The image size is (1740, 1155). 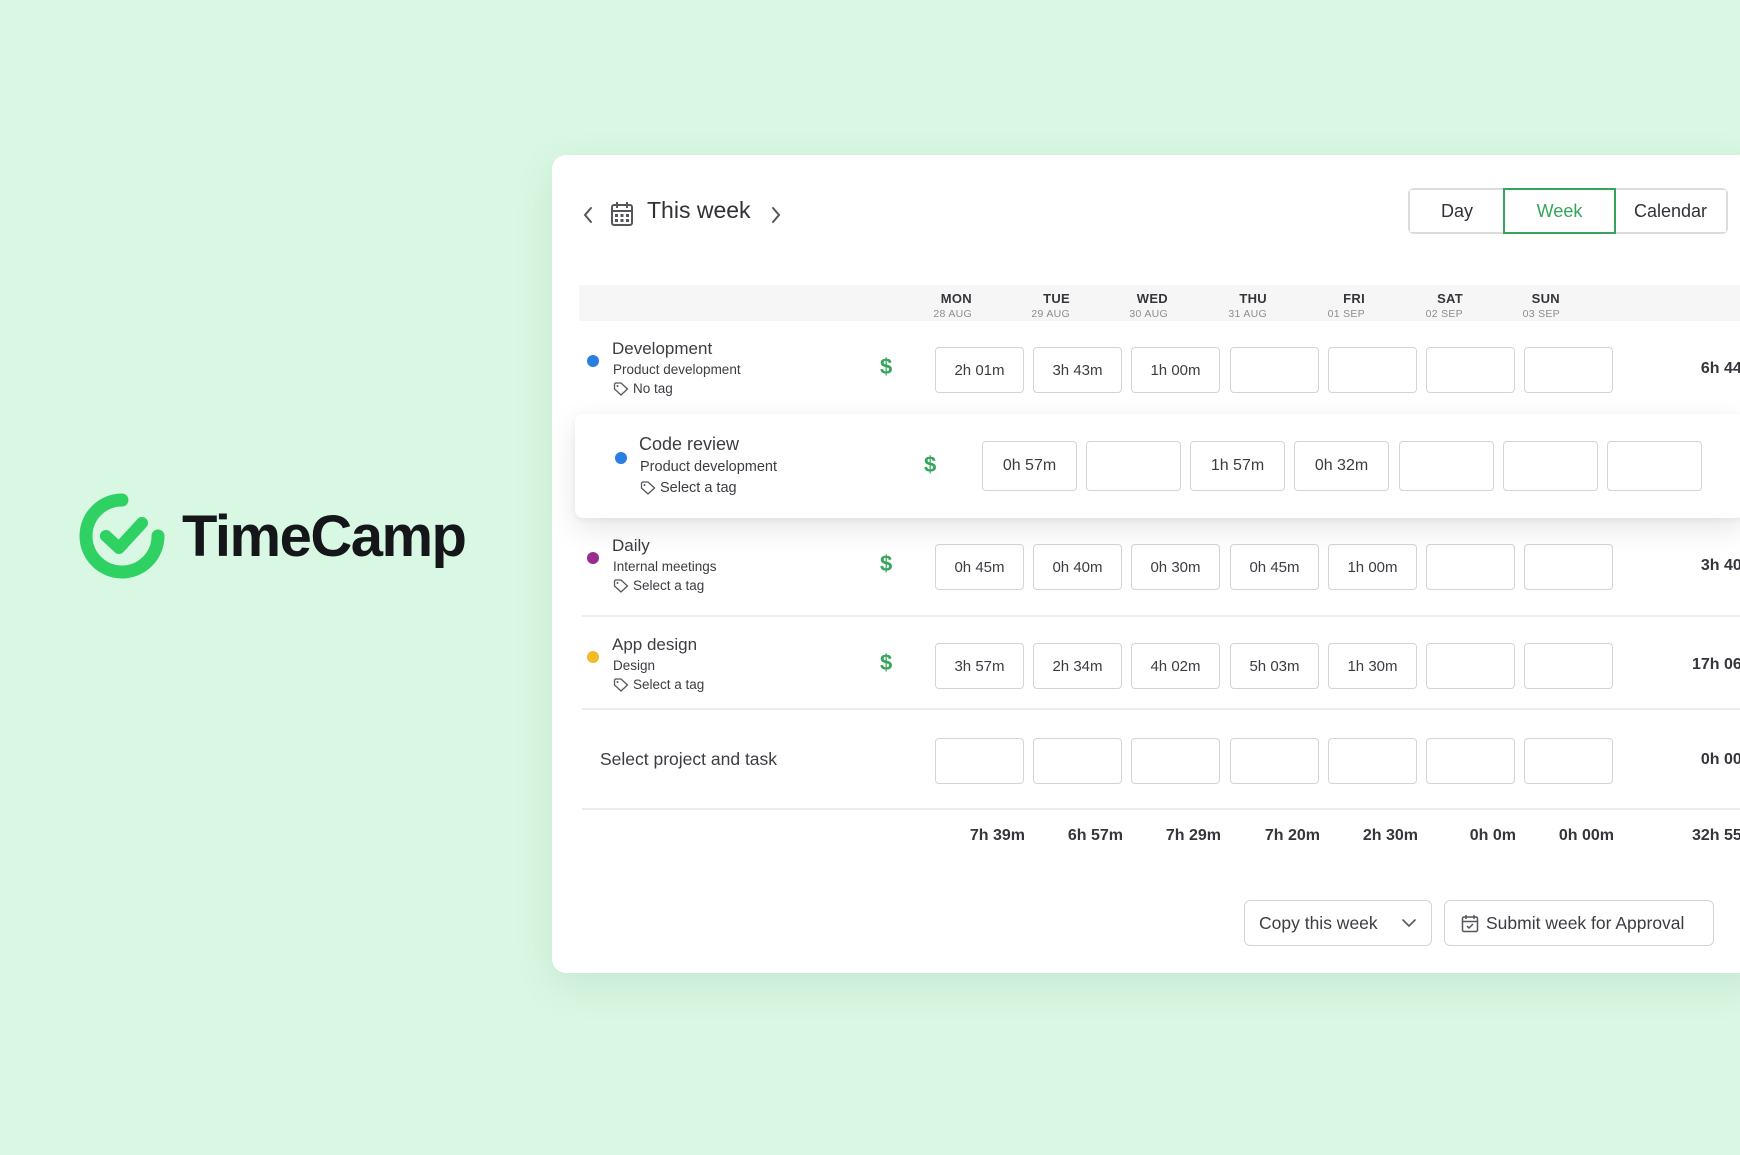 What do you see at coordinates (1077, 666) in the screenshot?
I see `time-cell-tue: 2h 34m` at bounding box center [1077, 666].